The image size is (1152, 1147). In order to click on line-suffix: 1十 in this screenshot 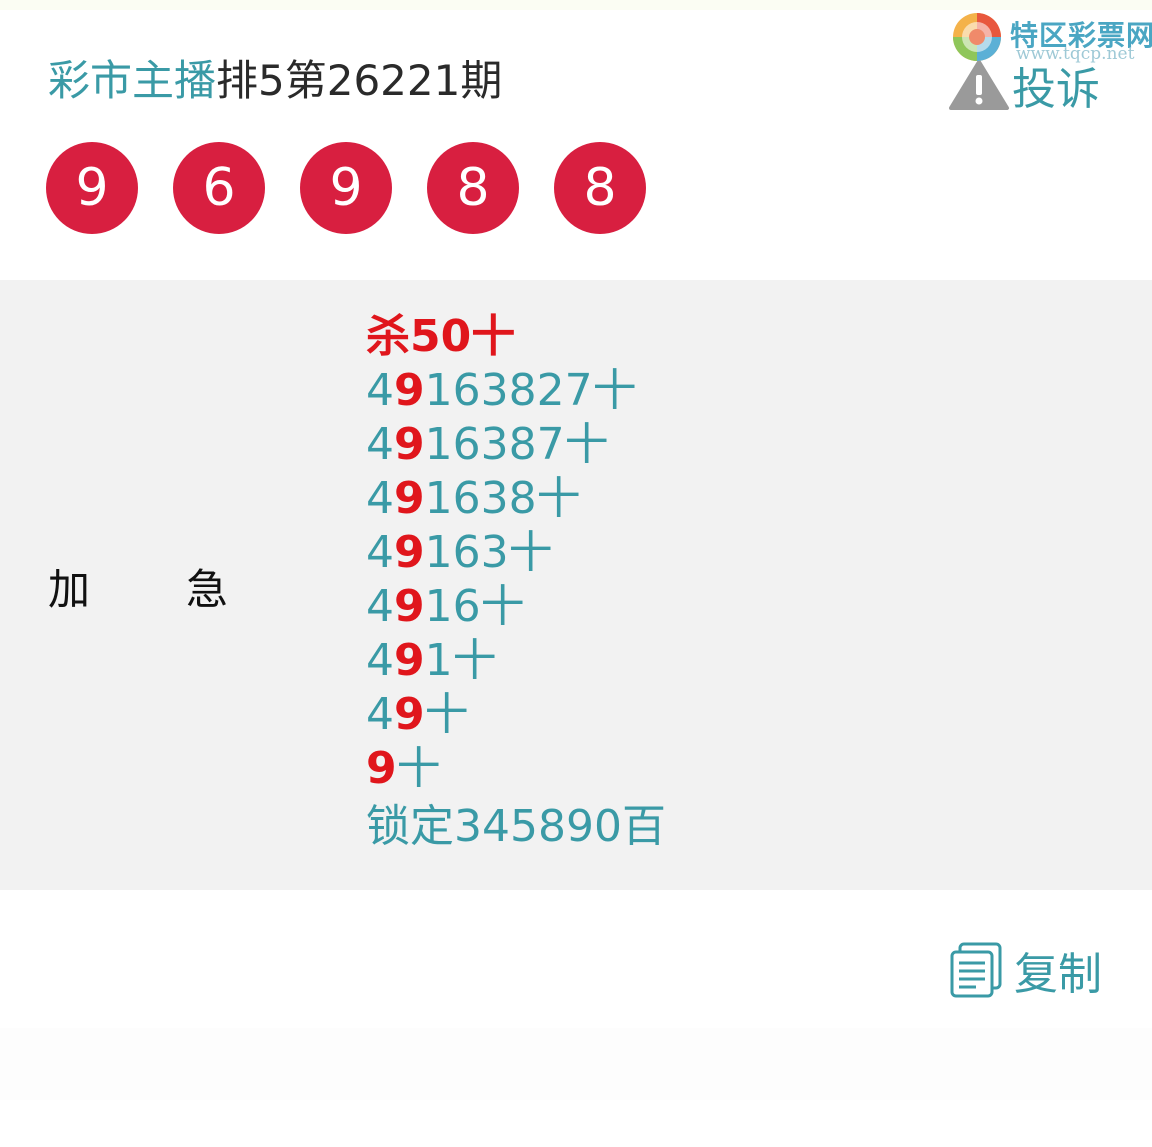, I will do `click(460, 660)`.